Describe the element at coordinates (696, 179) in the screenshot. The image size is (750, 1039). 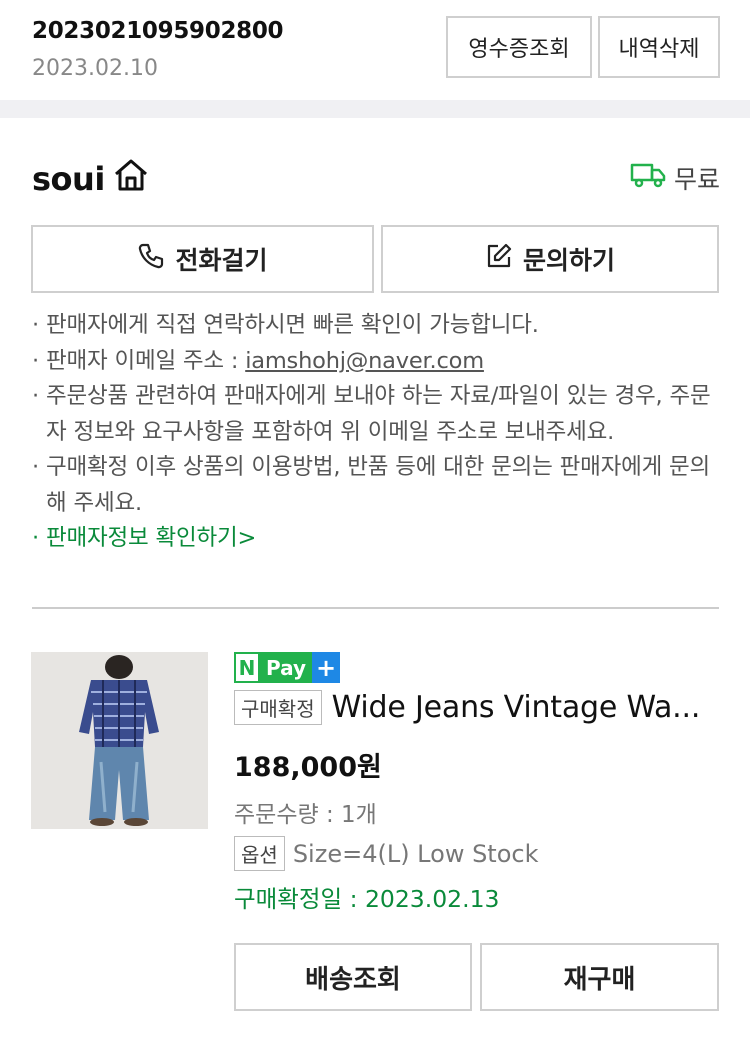
I see `shipping-fee-label: 무료` at that location.